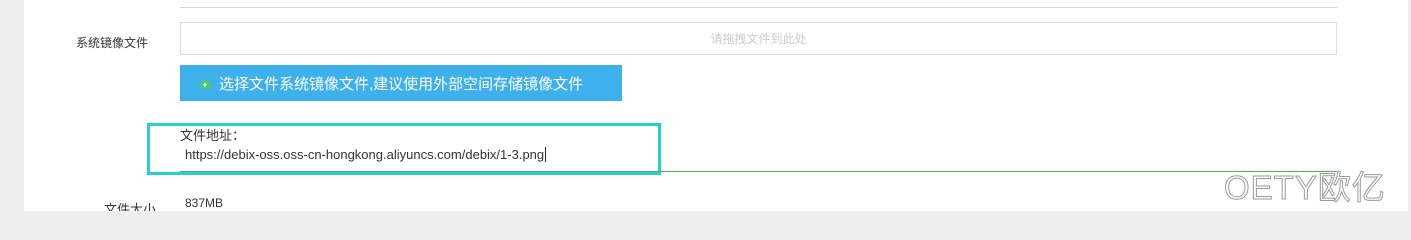 Image resolution: width=1411 pixels, height=240 pixels. I want to click on select-button-label: 选择文件系统镜像文件,建议使用外部空间存储镜像文件, so click(401, 84).